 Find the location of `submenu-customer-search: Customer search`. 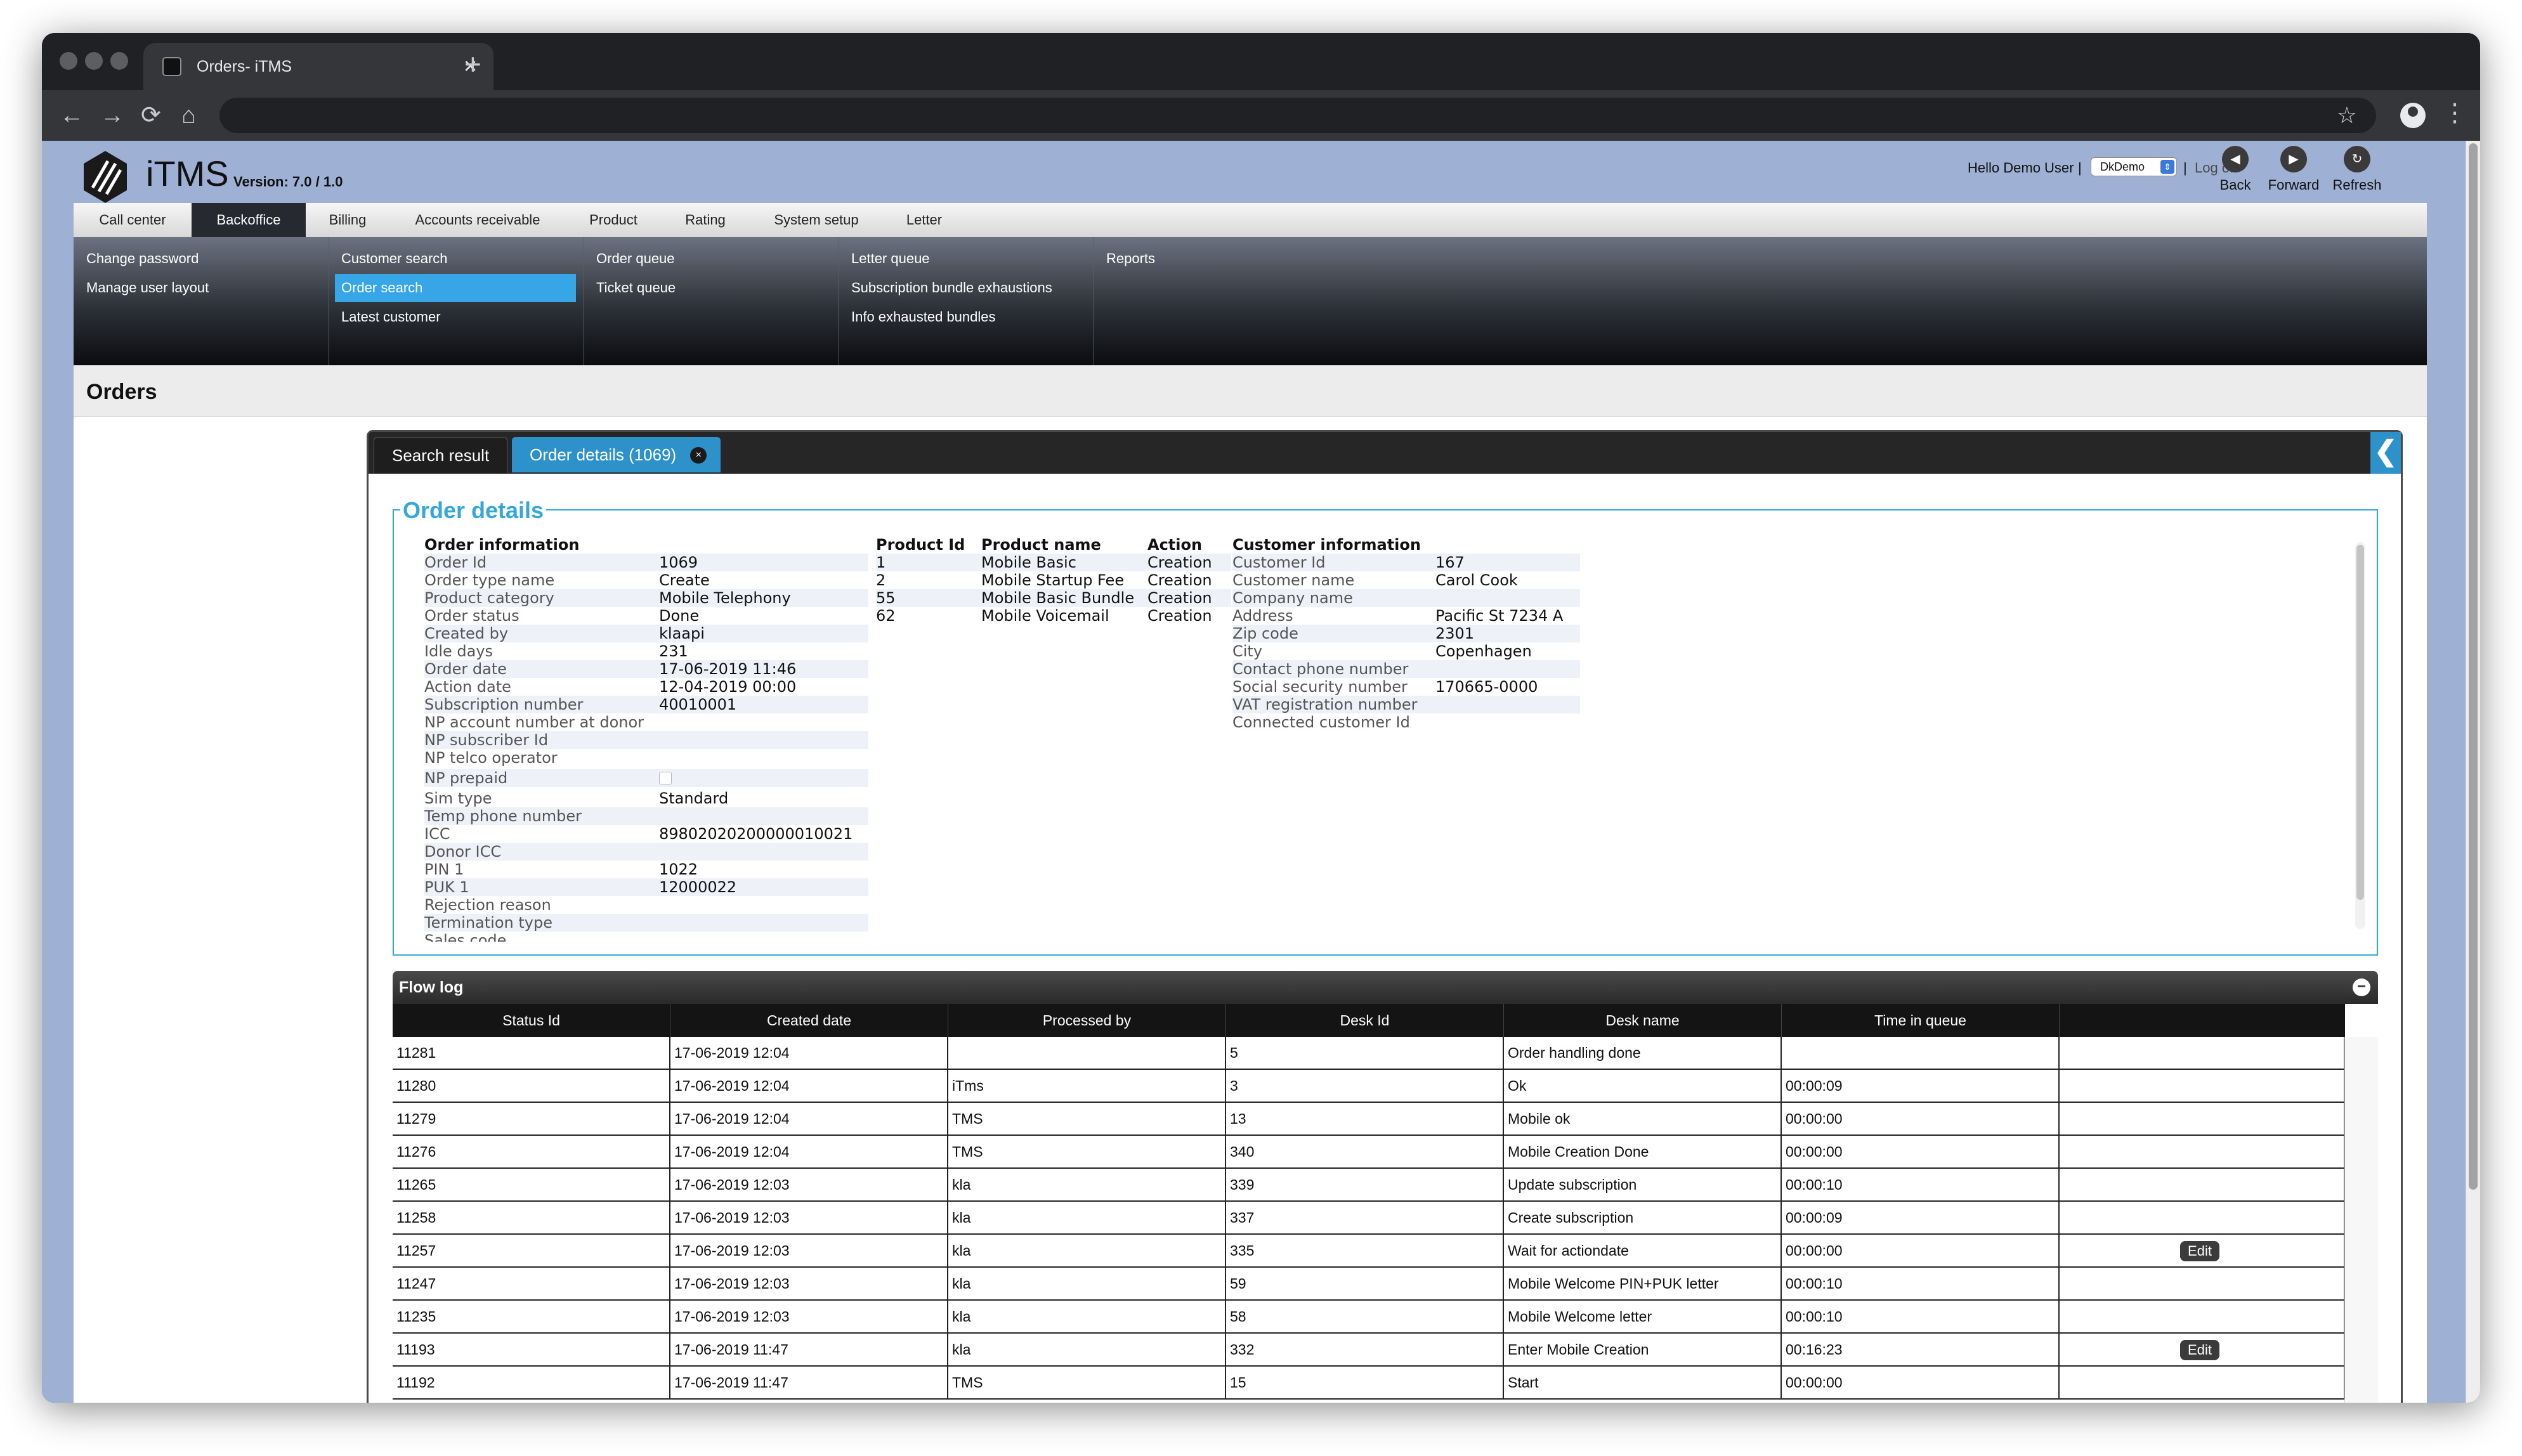

submenu-customer-search: Customer search is located at coordinates (394, 259).